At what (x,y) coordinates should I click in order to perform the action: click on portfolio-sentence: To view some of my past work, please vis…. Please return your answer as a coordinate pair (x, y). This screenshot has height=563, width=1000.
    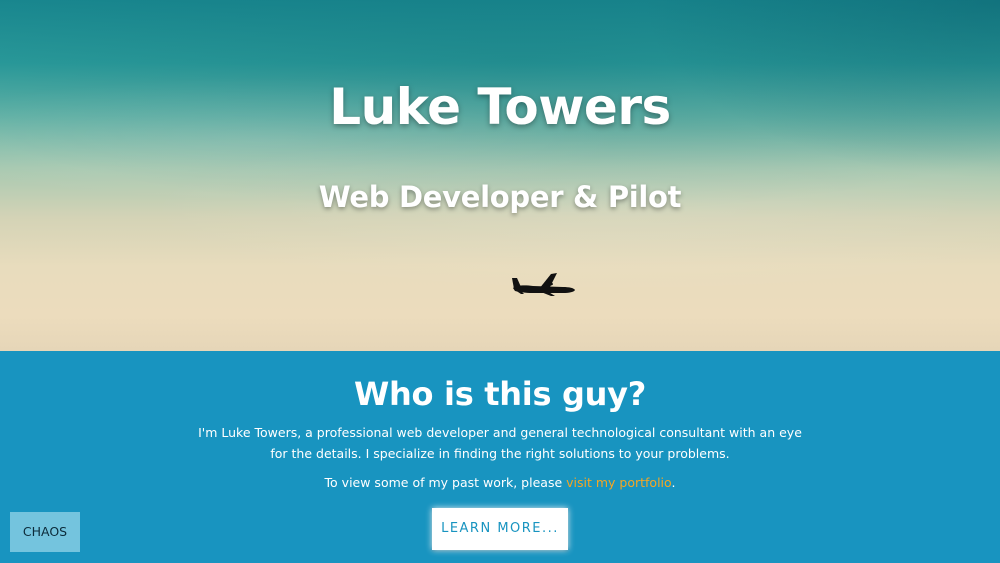
    Looking at the image, I should click on (500, 482).